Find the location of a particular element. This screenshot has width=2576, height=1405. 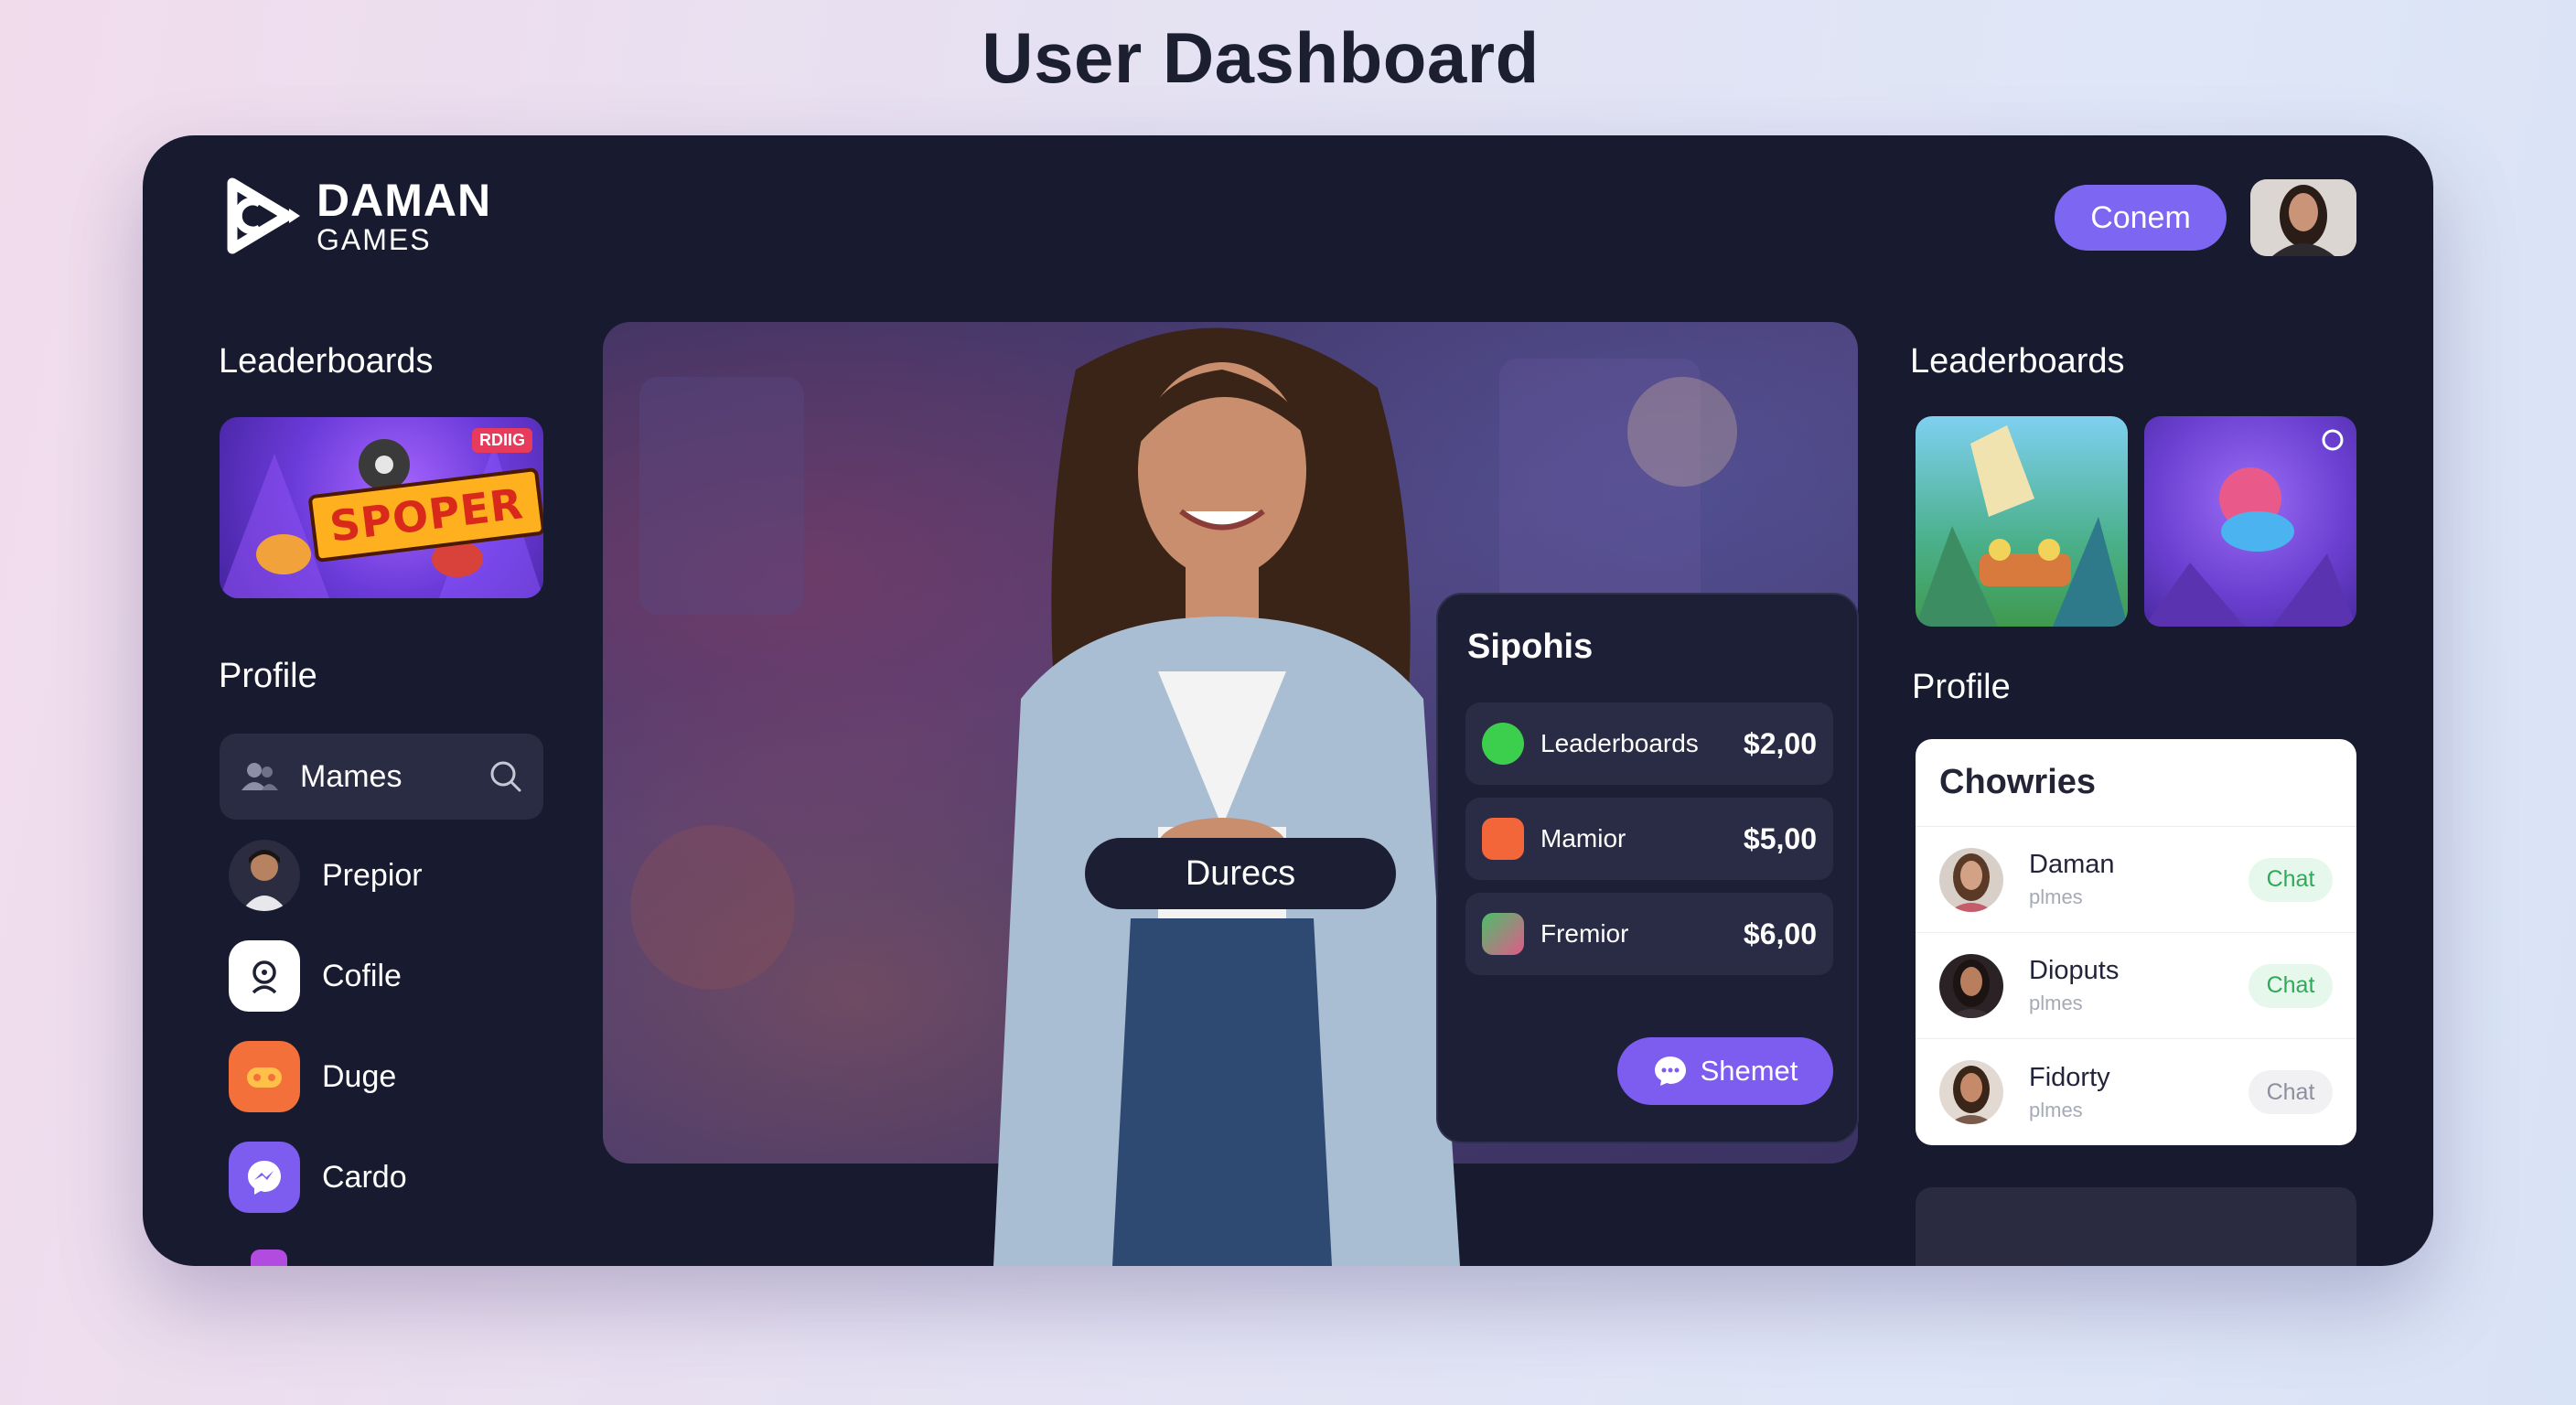

earnings-row: Fremior $6,00 is located at coordinates (1649, 934).